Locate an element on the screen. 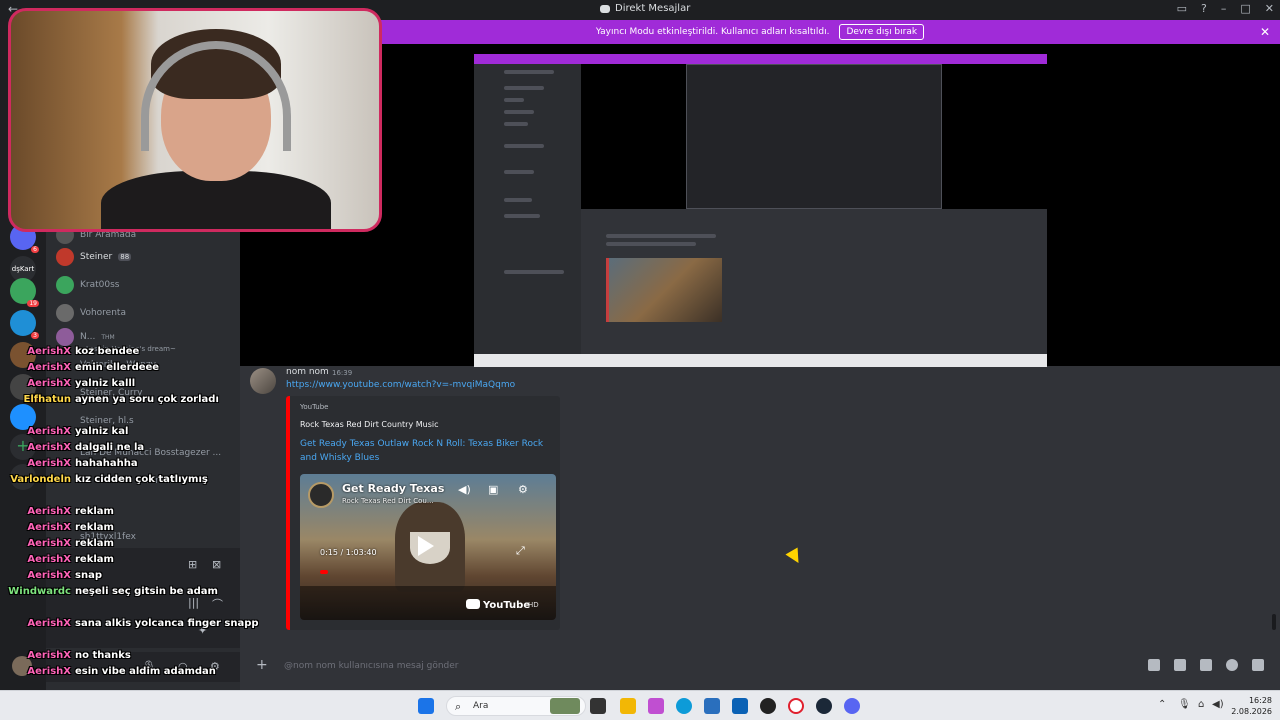  embed-author: Rock Texas Red Dirt Country Music is located at coordinates (369, 424).